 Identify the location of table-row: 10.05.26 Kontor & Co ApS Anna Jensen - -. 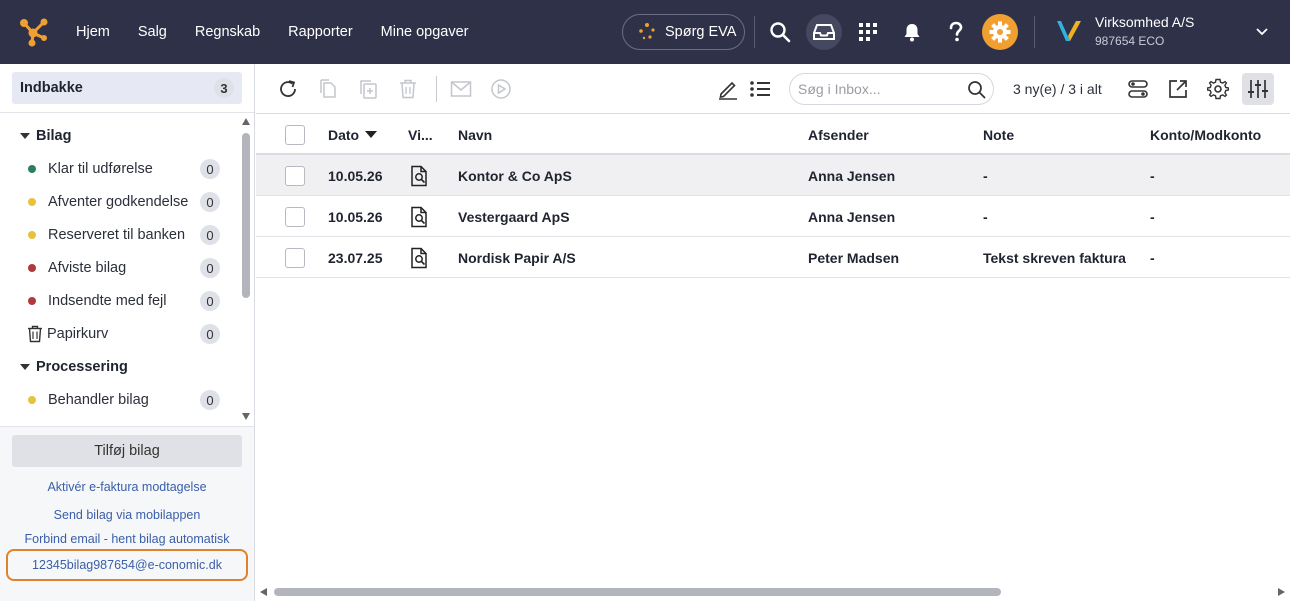
(773, 175).